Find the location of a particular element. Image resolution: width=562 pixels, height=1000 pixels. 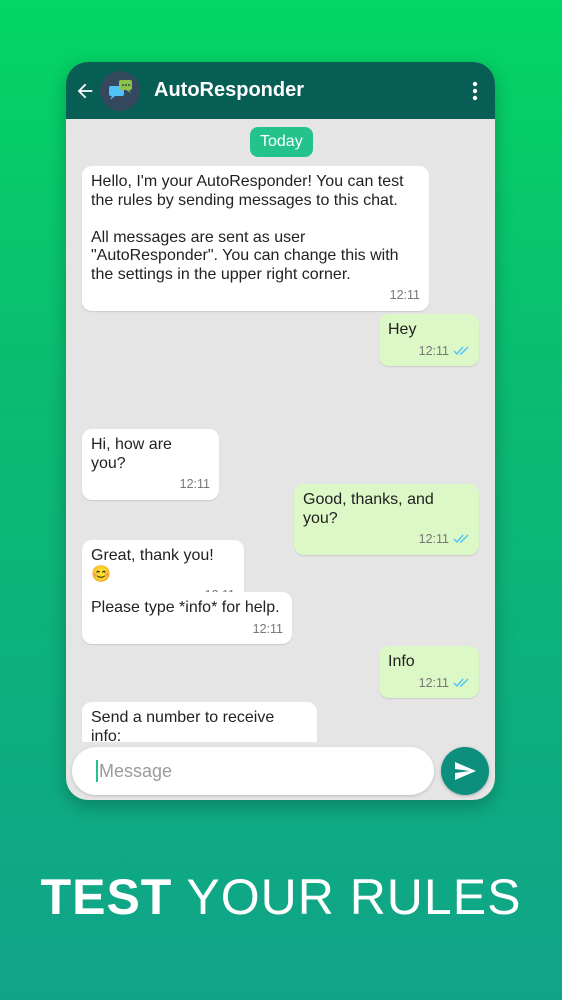

message-outgoing: Good, thanks, and you? 12:11 is located at coordinates (386, 519).